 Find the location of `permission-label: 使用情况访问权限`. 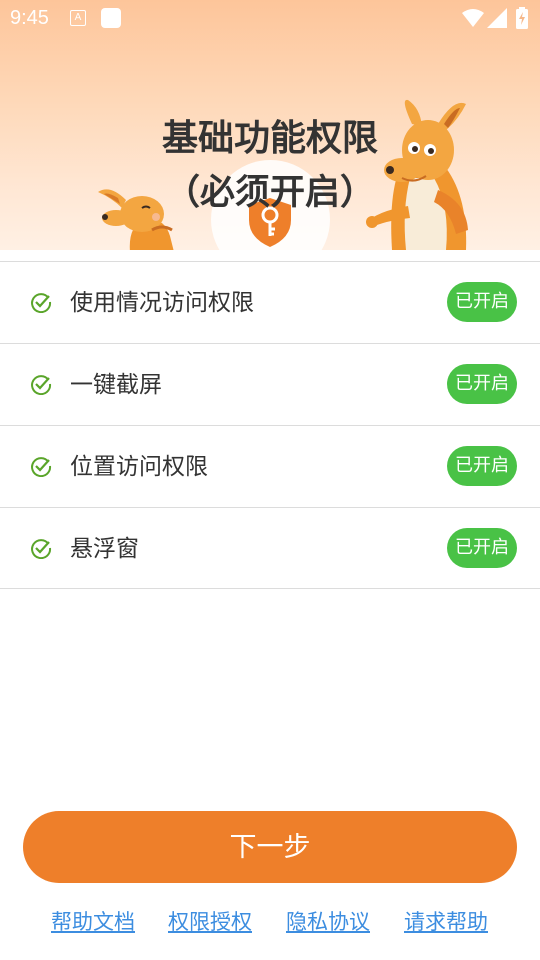

permission-label: 使用情况访问权限 is located at coordinates (162, 303).